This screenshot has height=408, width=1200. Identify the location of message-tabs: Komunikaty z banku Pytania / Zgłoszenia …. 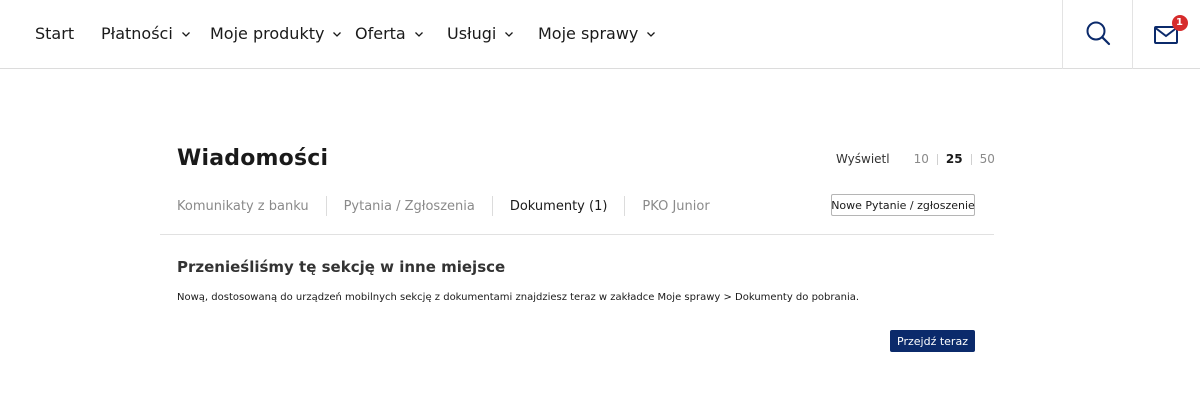
(443, 206).